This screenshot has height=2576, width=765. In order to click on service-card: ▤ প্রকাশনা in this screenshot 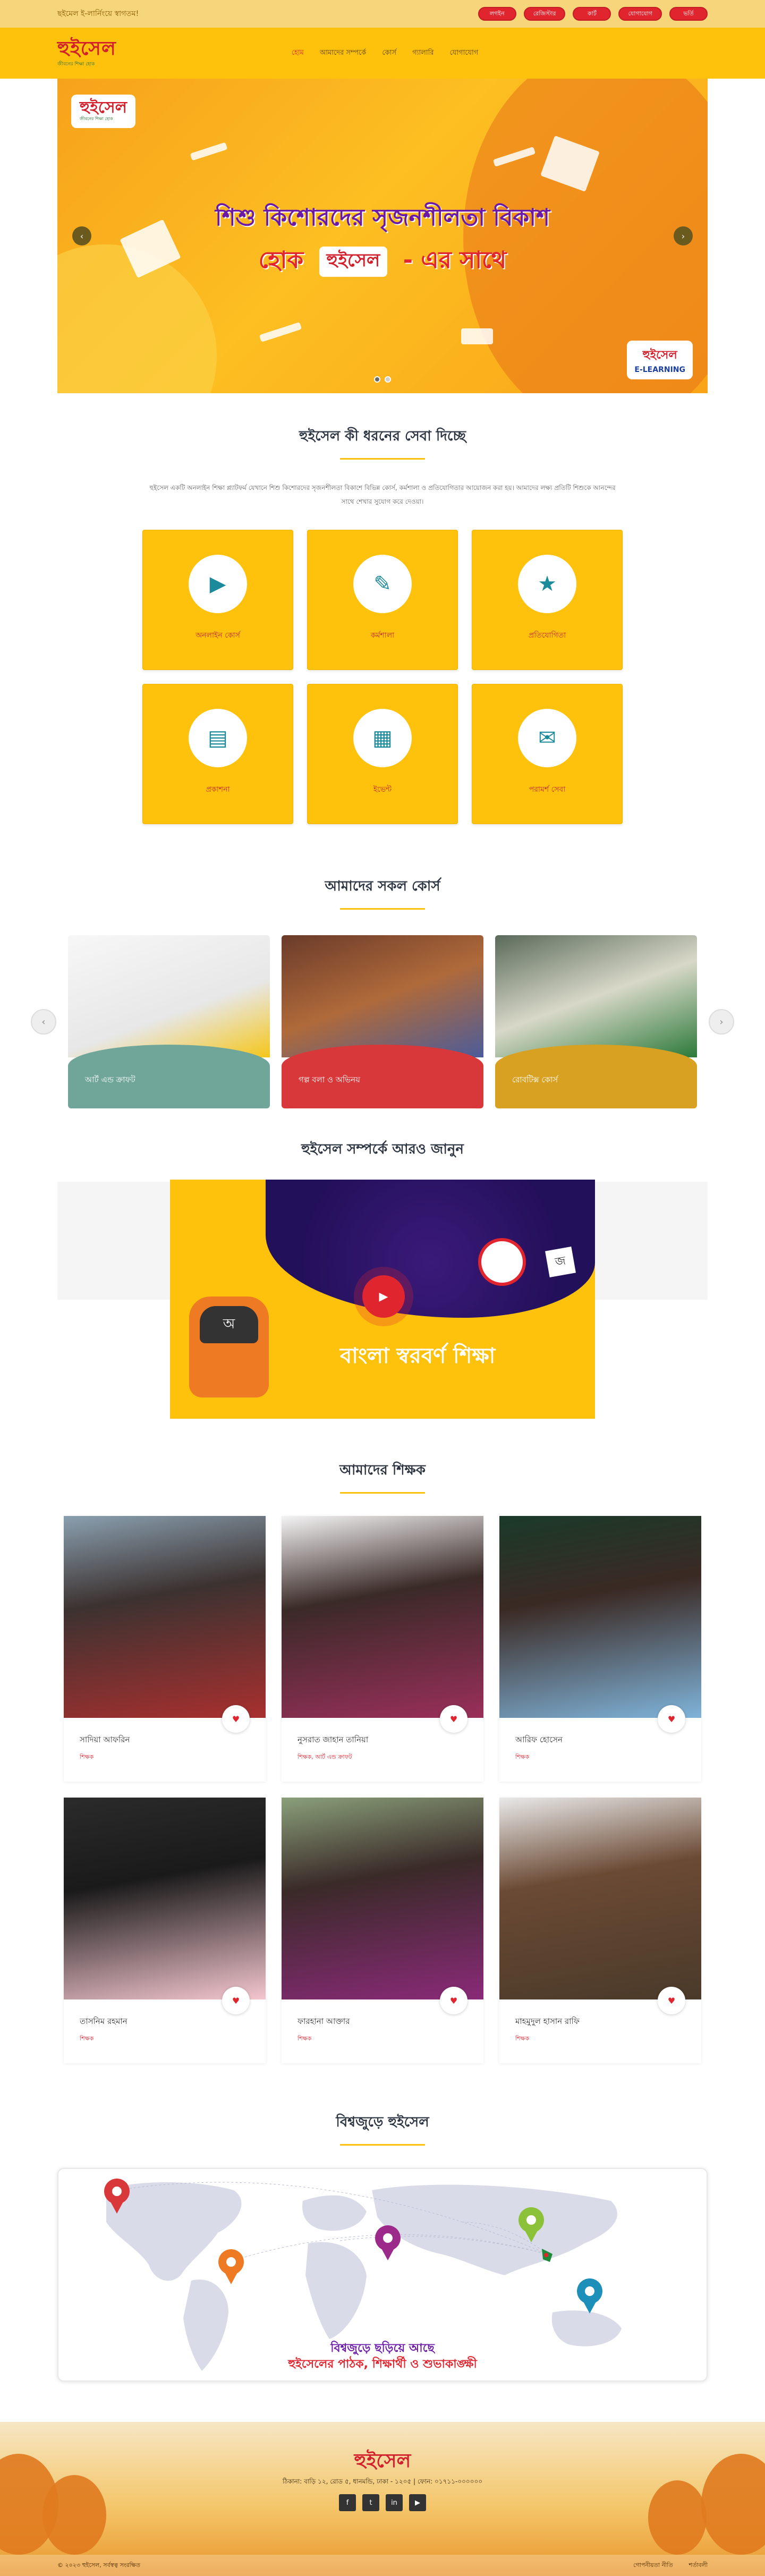, I will do `click(217, 754)`.